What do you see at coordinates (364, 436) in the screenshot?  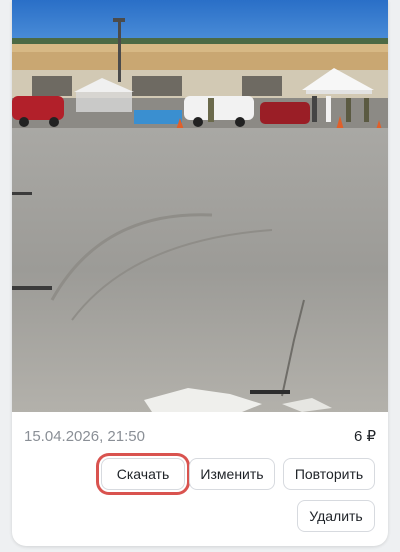 I see `order-price: 6 ₽` at bounding box center [364, 436].